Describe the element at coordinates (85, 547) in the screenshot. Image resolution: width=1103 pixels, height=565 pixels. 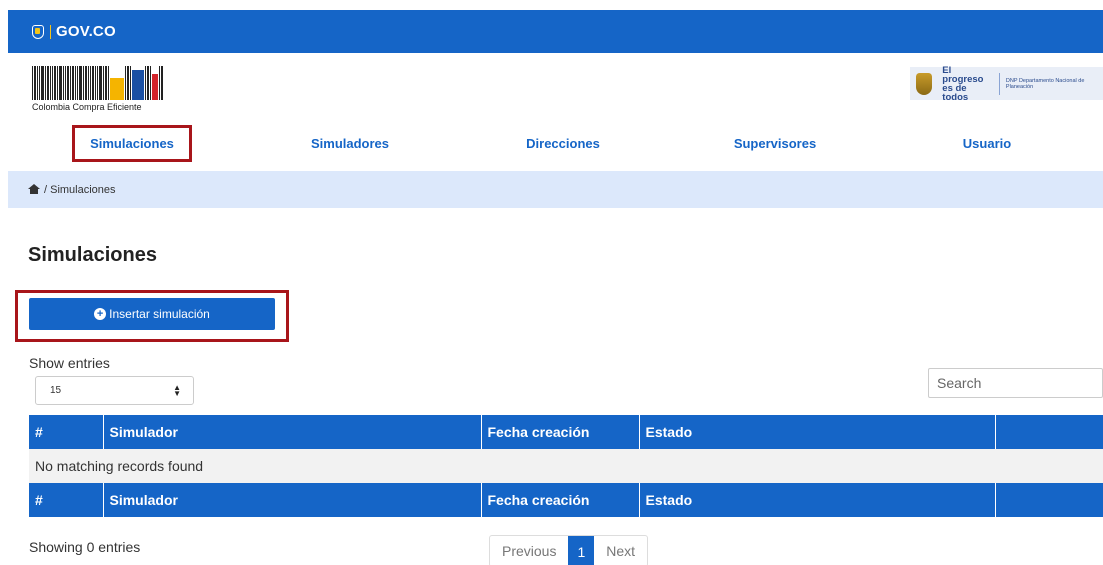
I see `showing-entries-info: Showing 0 entries` at that location.